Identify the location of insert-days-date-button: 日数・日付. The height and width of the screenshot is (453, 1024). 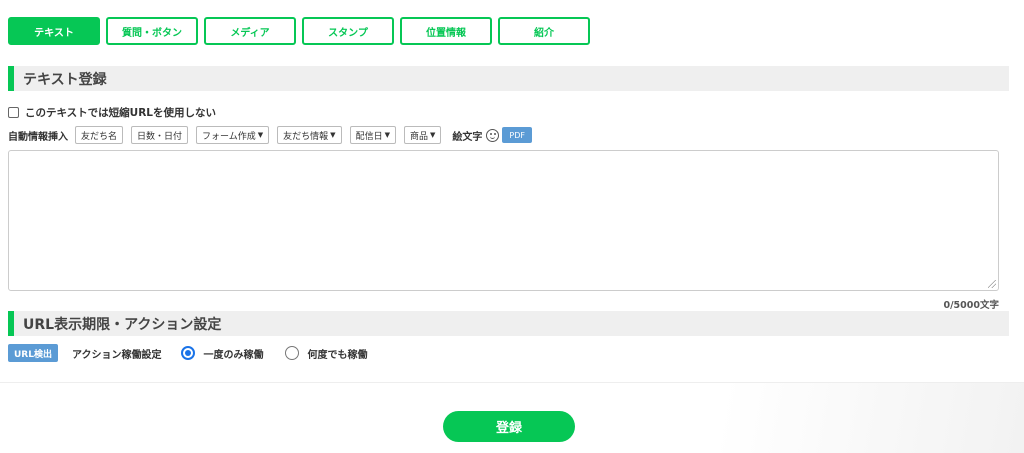
(160, 135).